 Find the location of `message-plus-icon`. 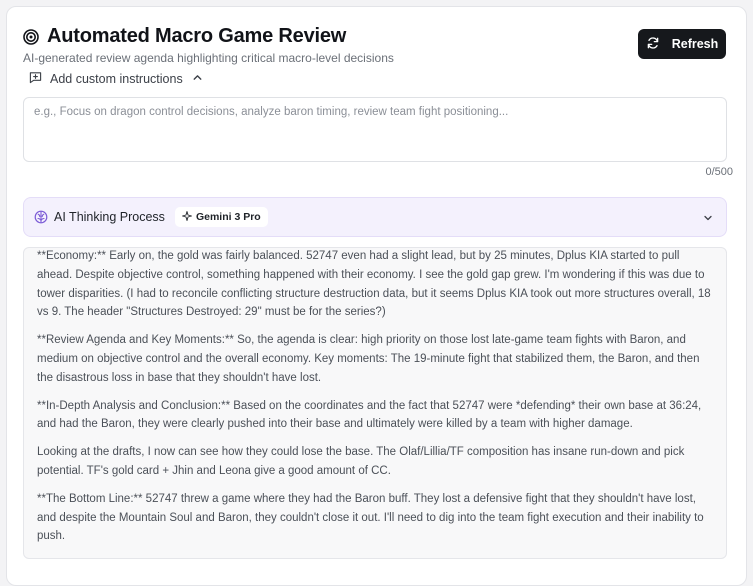

message-plus-icon is located at coordinates (35, 79).